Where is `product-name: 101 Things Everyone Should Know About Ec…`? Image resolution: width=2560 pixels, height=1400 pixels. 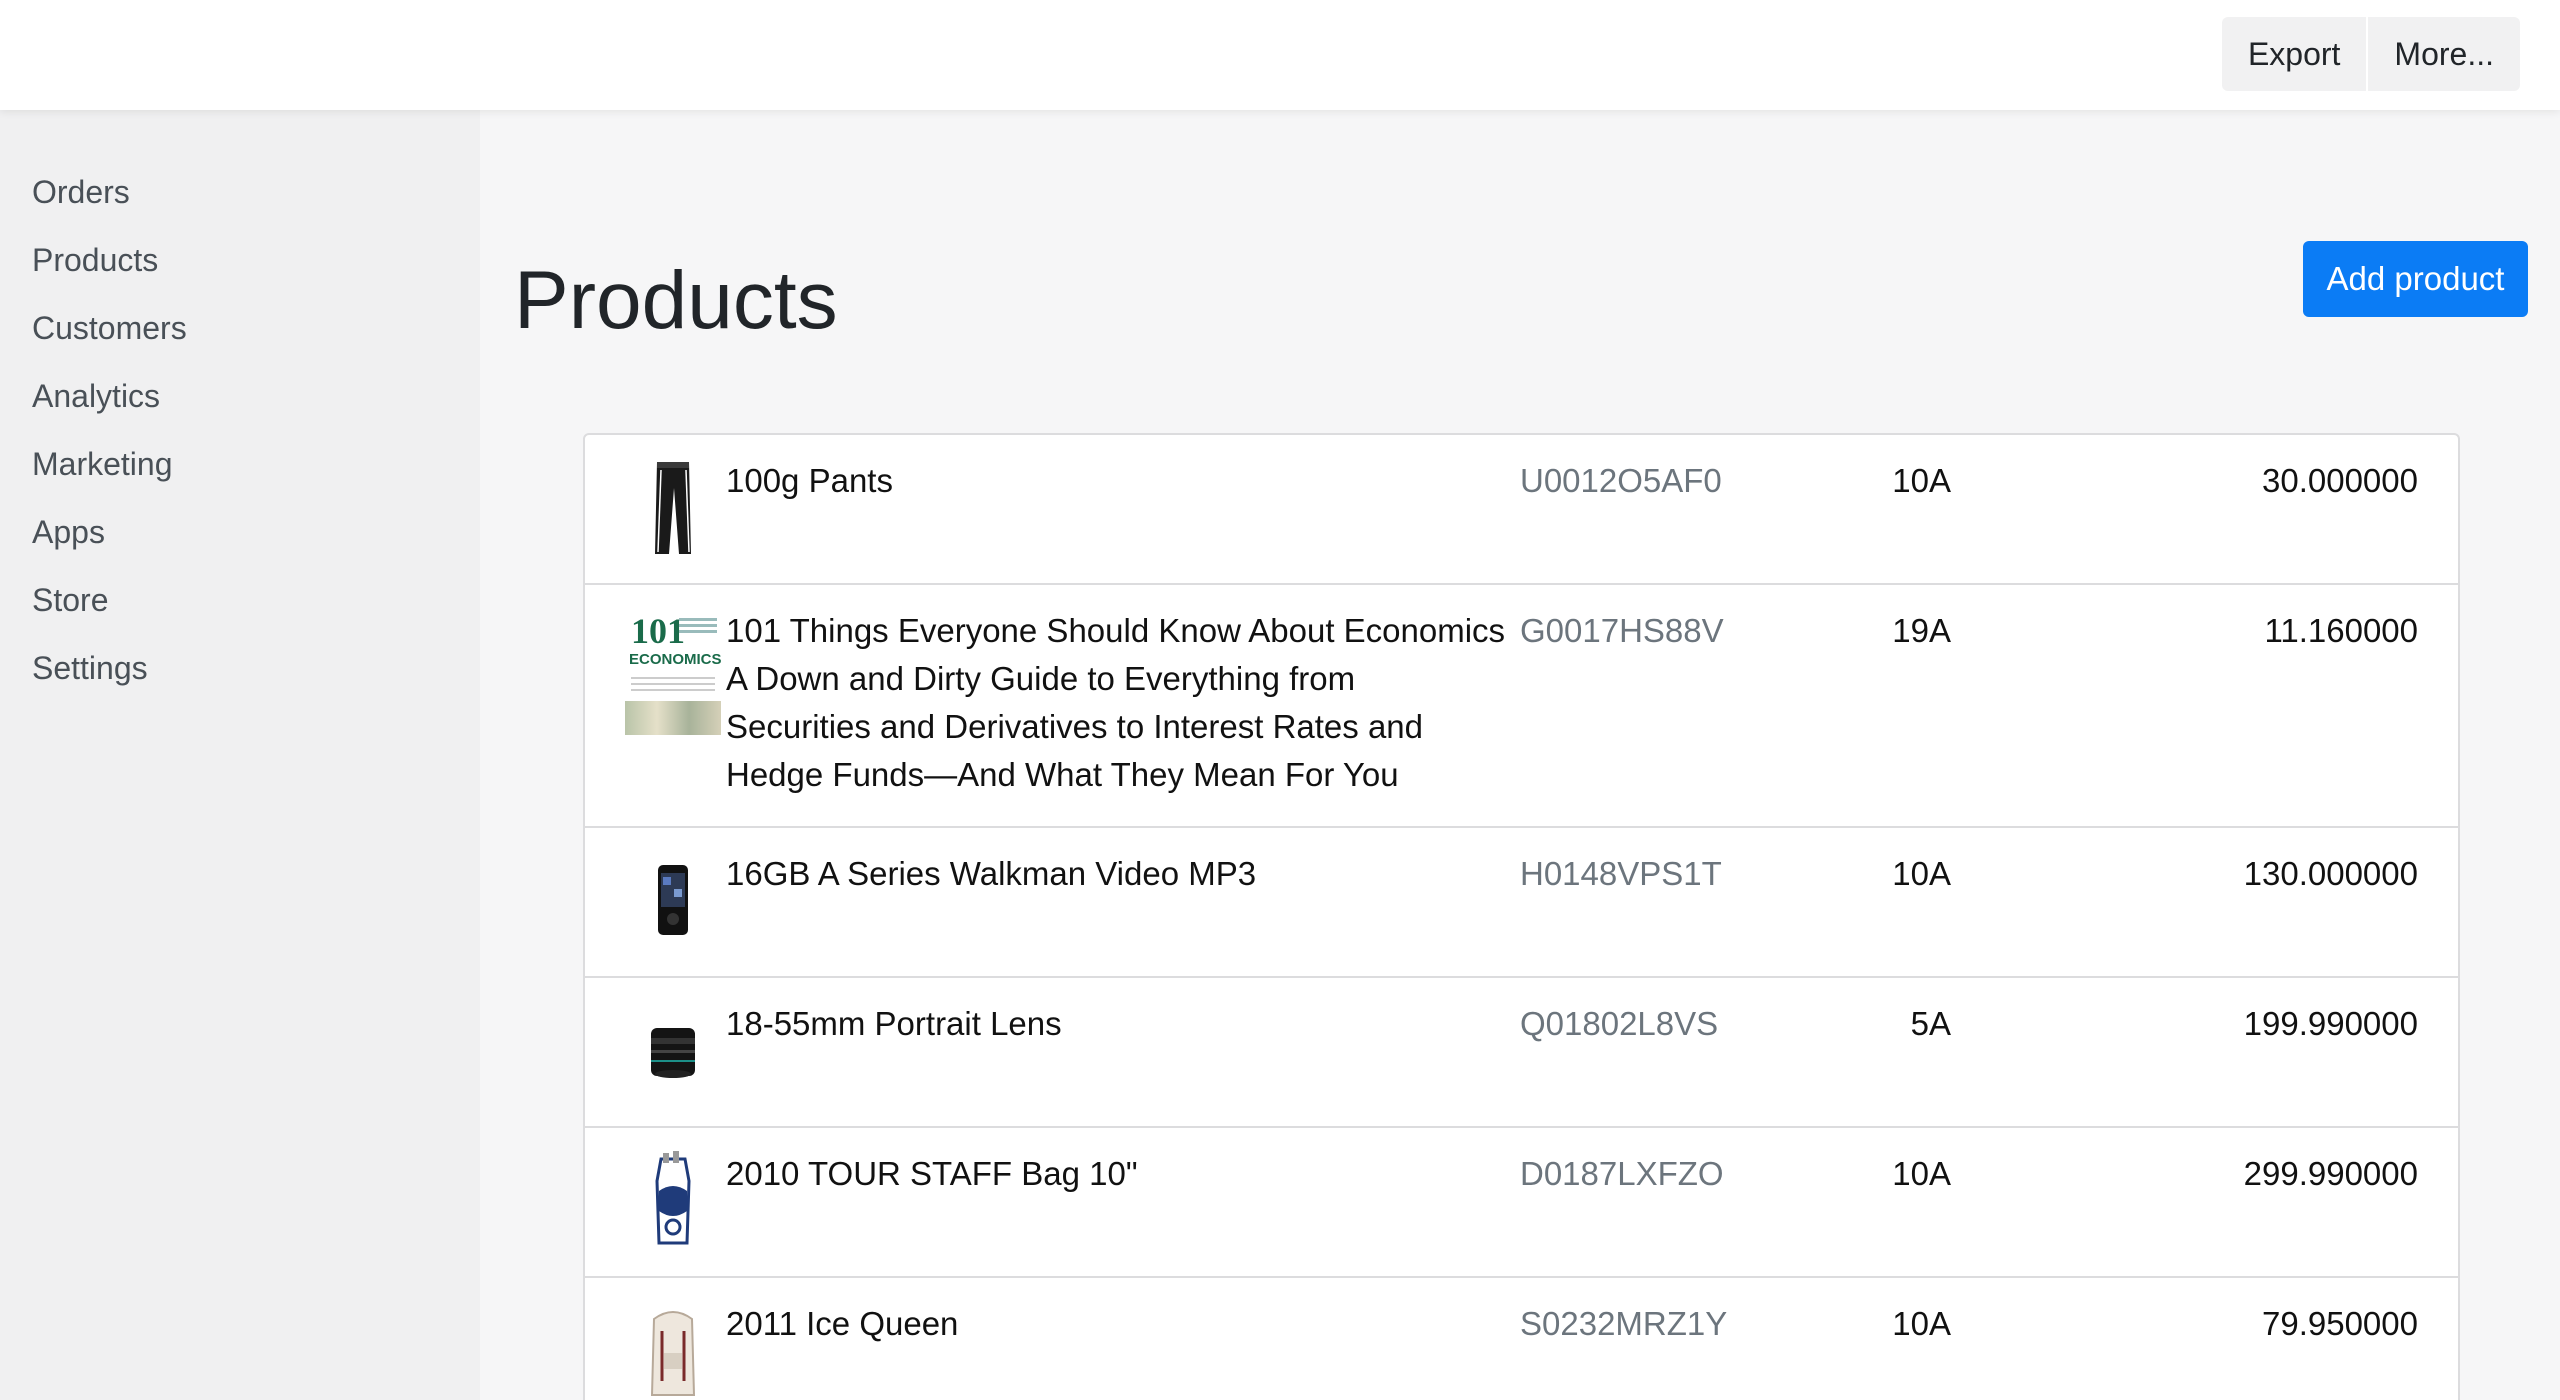
product-name: 101 Things Everyone Should Know About Ec… is located at coordinates (1116, 703).